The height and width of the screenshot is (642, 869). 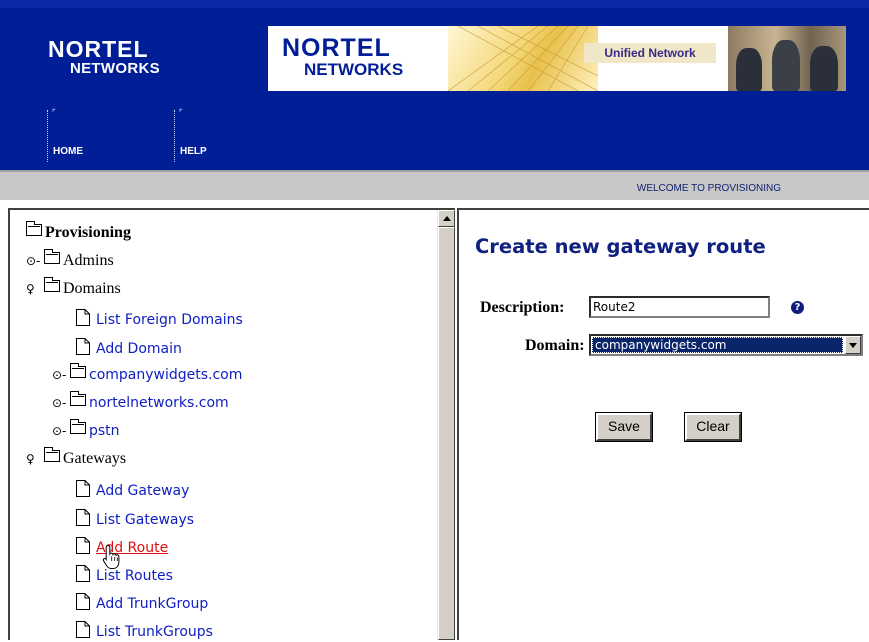 What do you see at coordinates (152, 604) in the screenshot?
I see `link-label: Add TrunkGroup` at bounding box center [152, 604].